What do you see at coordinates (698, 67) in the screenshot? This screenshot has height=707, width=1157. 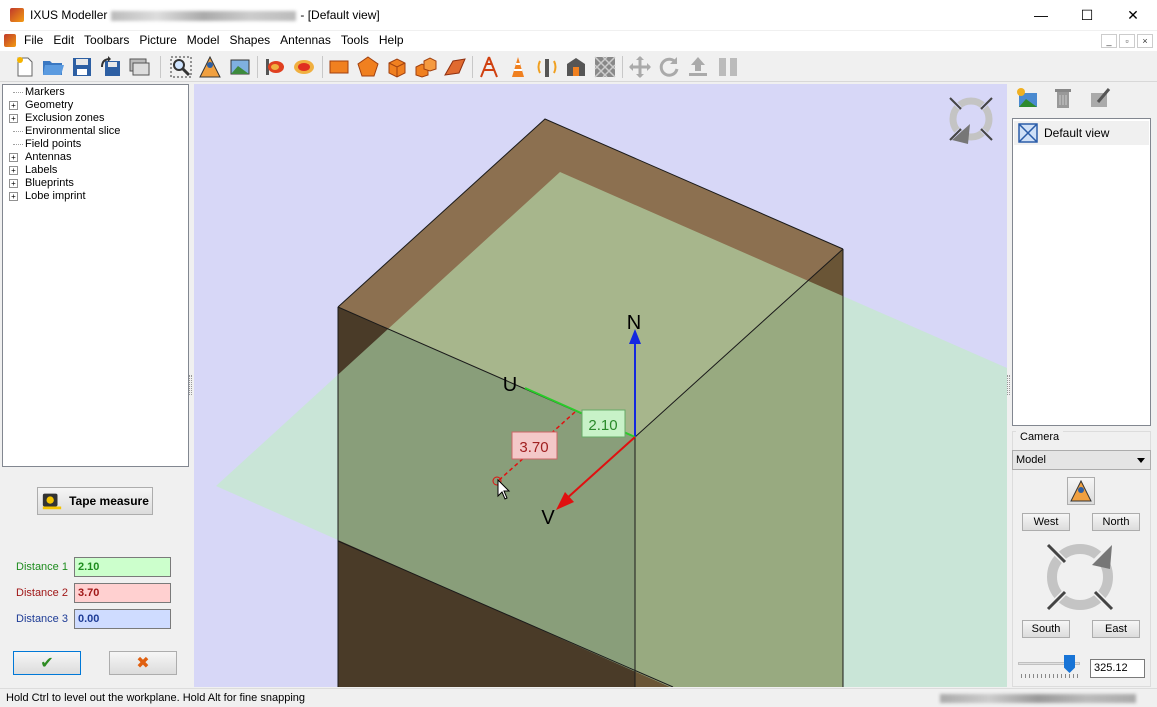 I see `raise-icon` at bounding box center [698, 67].